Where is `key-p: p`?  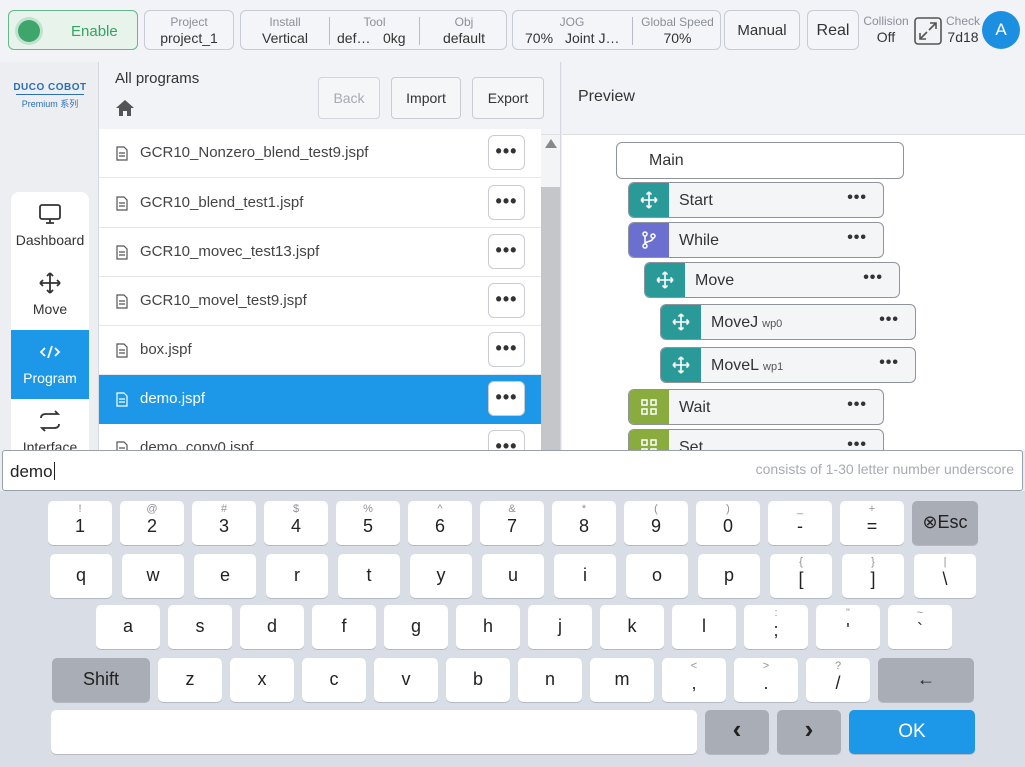 key-p: p is located at coordinates (729, 576).